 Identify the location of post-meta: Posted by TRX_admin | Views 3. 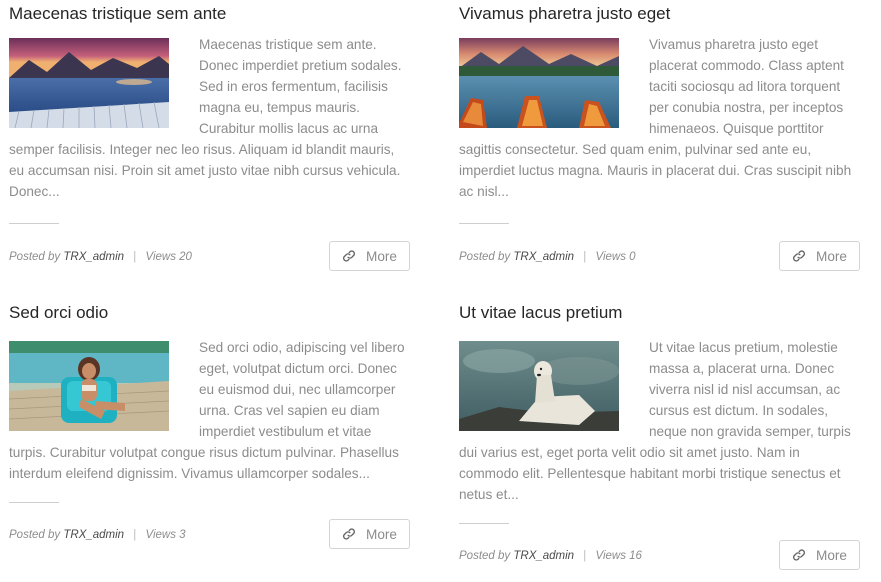
(97, 535).